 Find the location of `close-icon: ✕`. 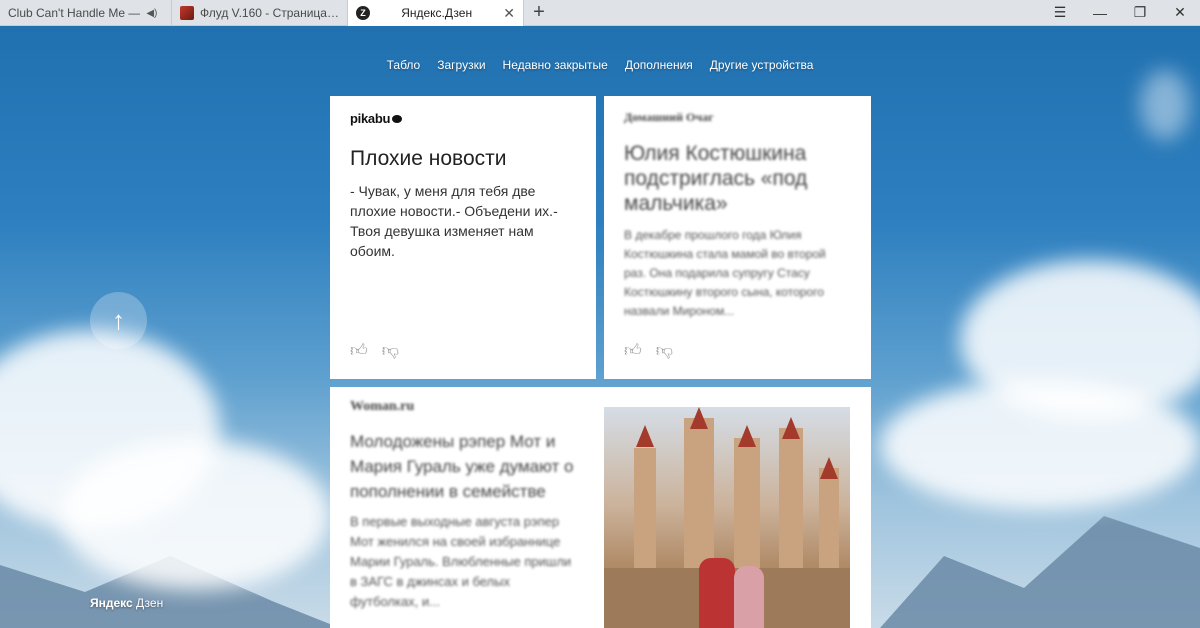

close-icon: ✕ is located at coordinates (1180, 12).